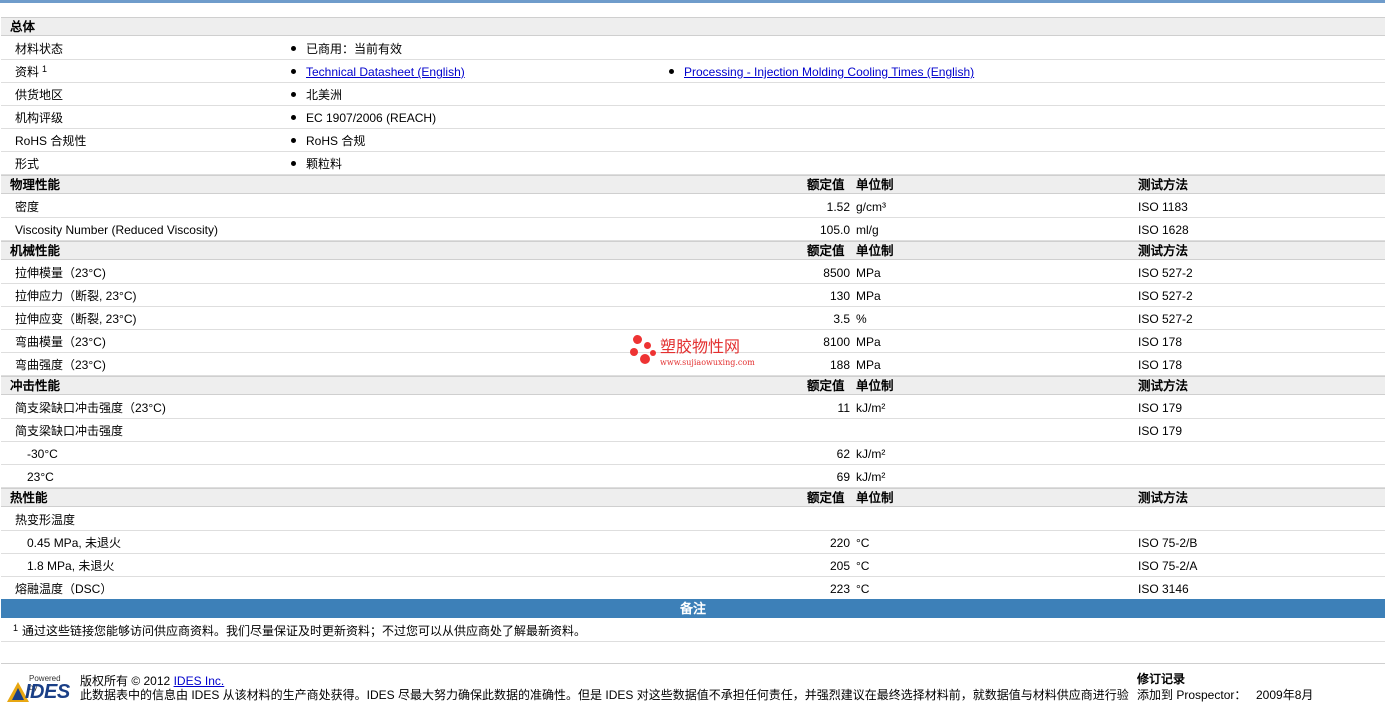 Image resolution: width=1385 pixels, height=703 pixels. What do you see at coordinates (700, 352) in the screenshot?
I see `watermark: 塑胶物性网 www.sujiaowuxing.com` at bounding box center [700, 352].